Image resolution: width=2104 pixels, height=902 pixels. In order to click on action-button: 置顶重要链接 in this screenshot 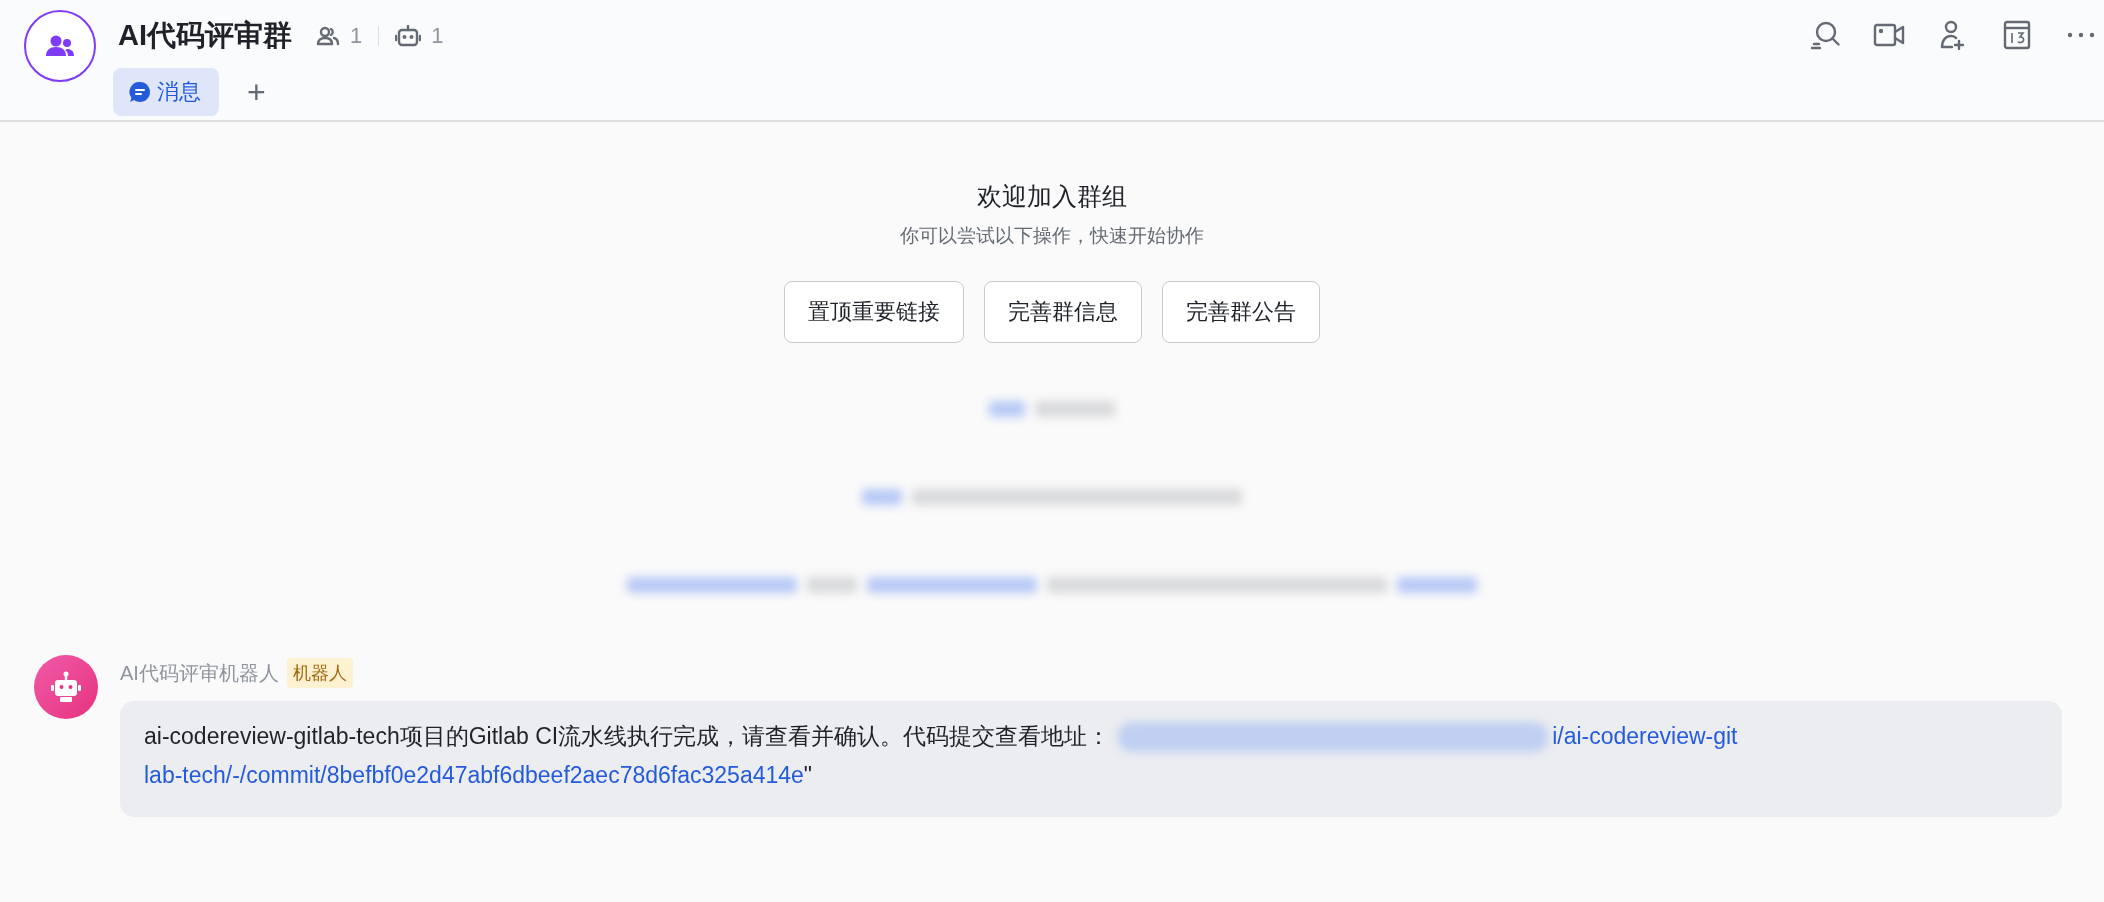, I will do `click(874, 312)`.